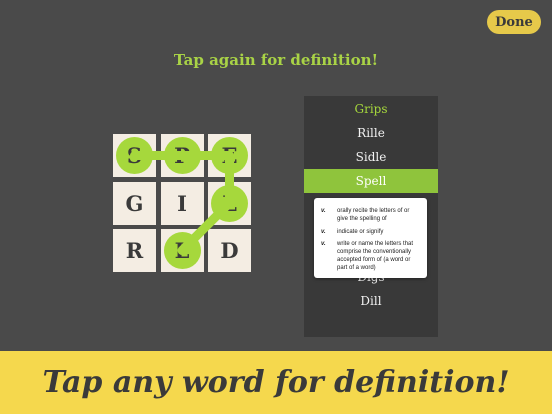 Image resolution: width=552 pixels, height=414 pixels. I want to click on letter-tile-s: S, so click(134, 155).